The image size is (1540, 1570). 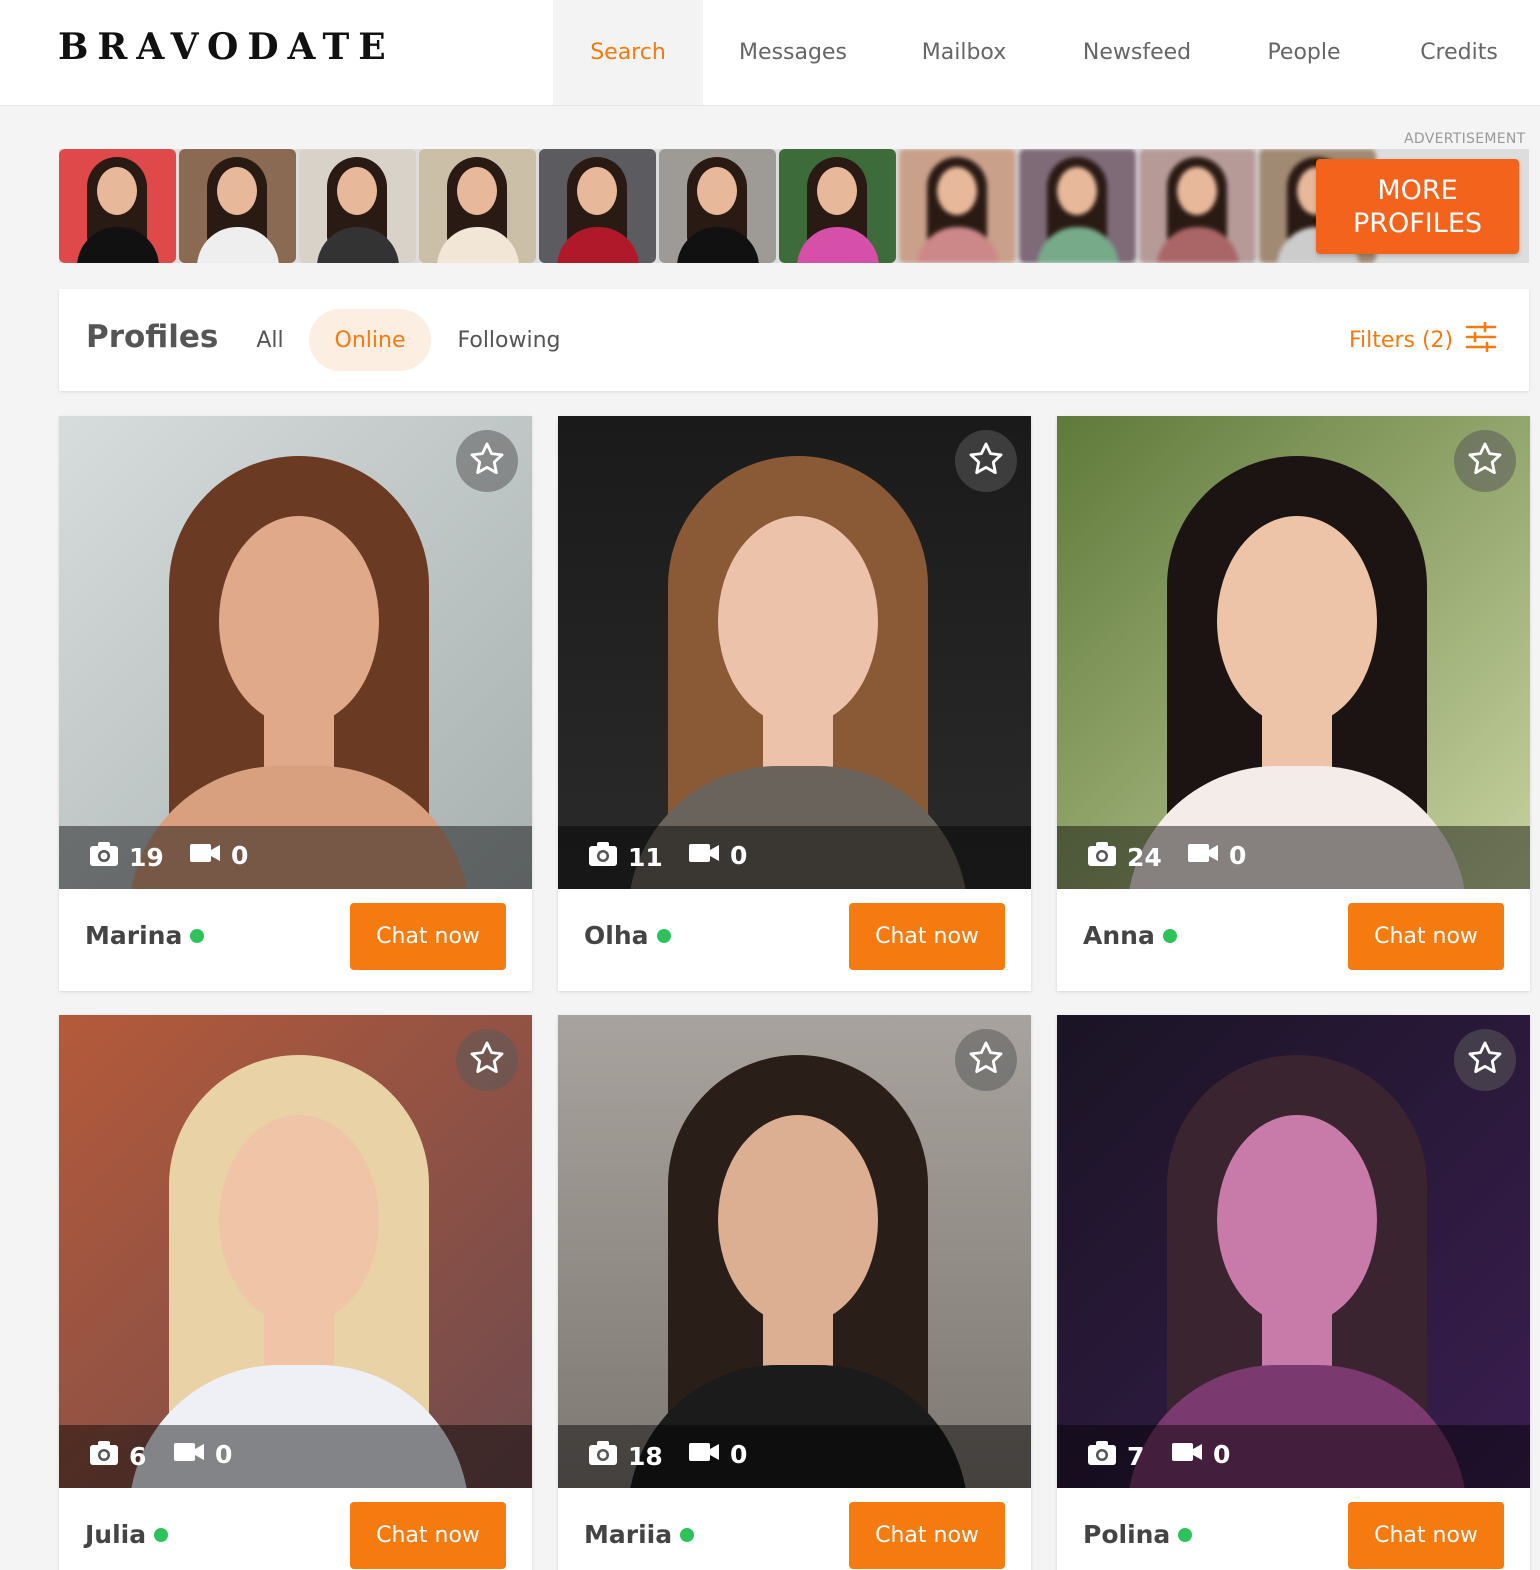 I want to click on profile-card: 6 0 Julia Chat now, so click(x=295, y=1292).